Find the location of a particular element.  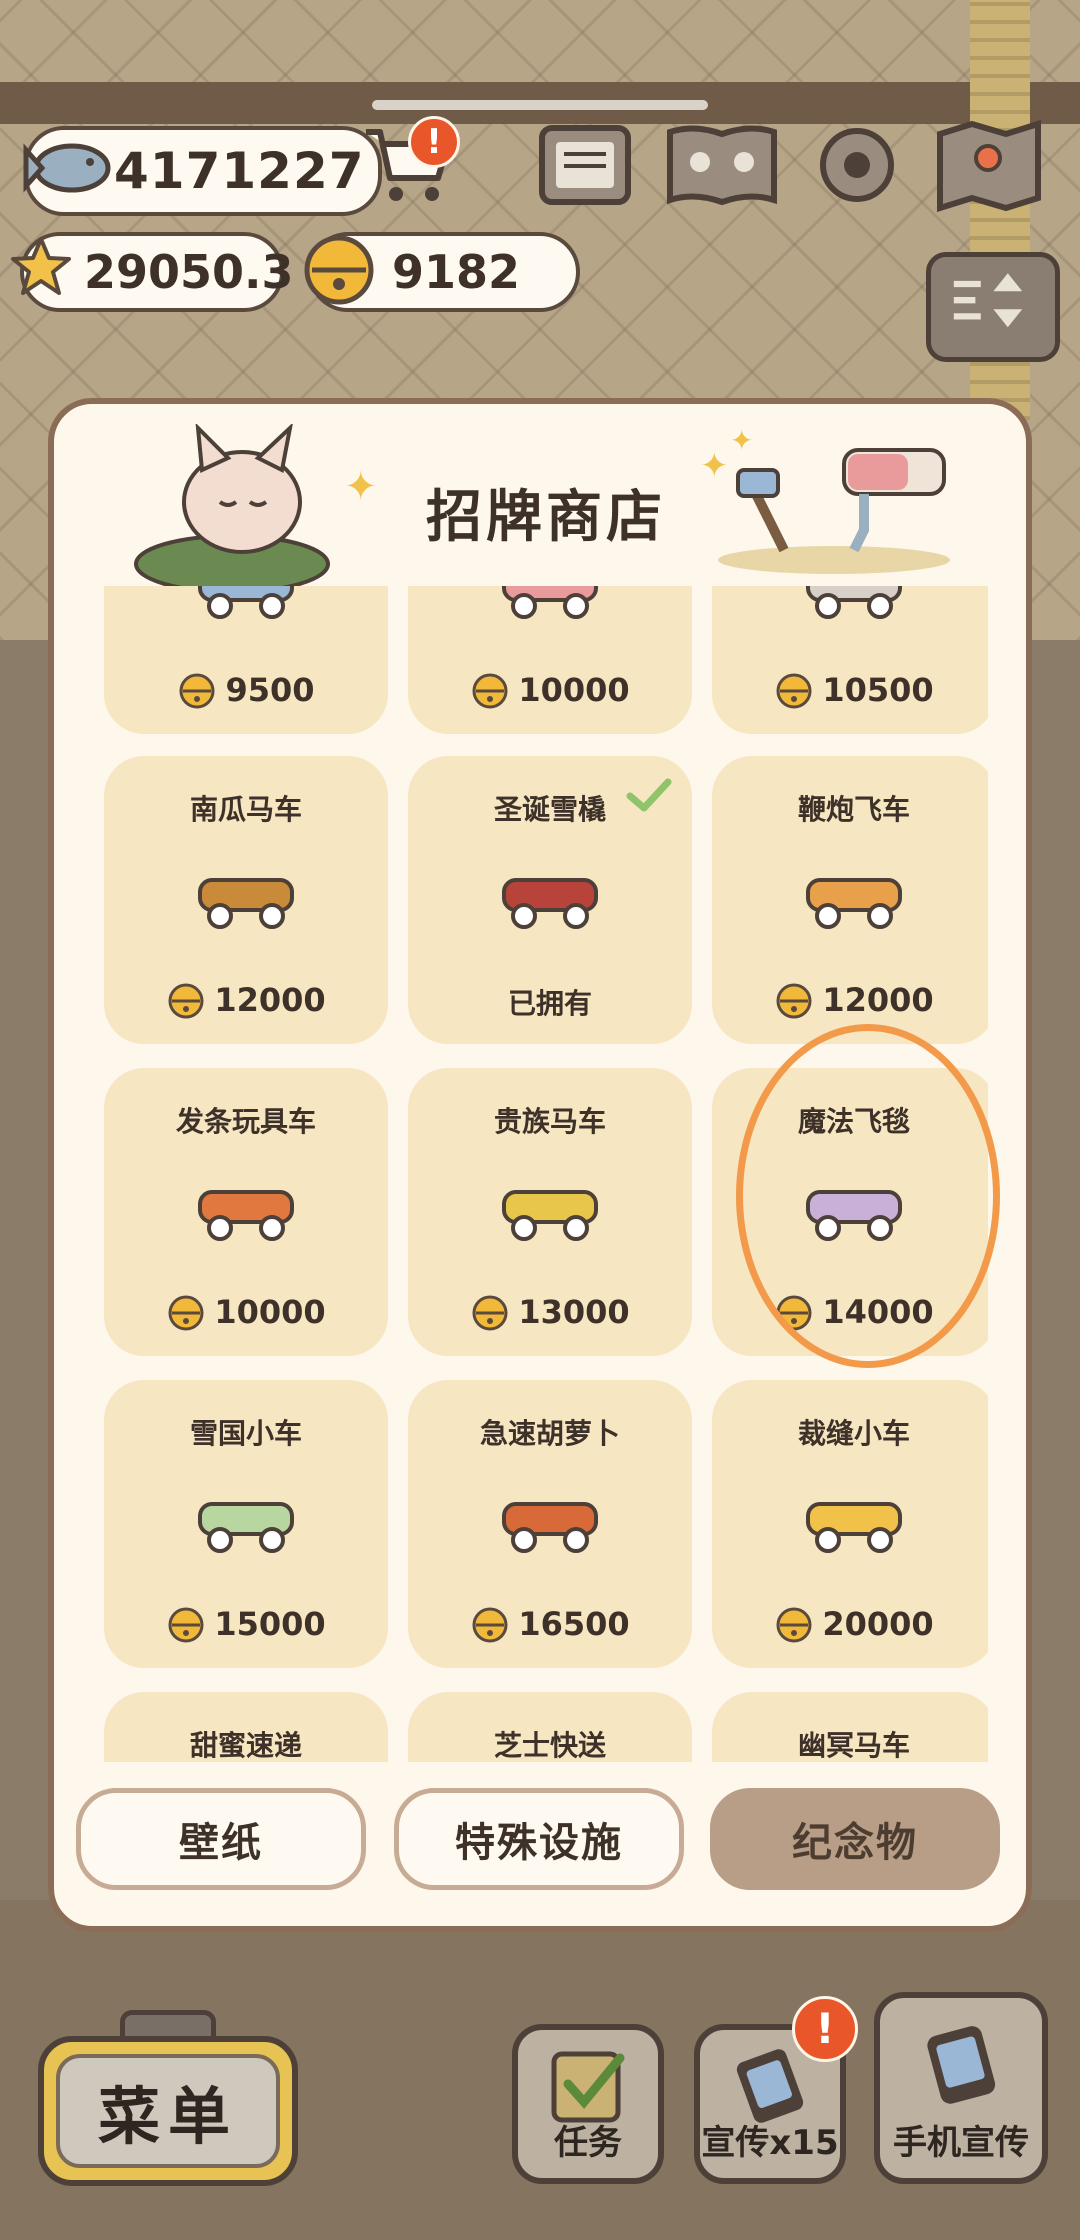

item-name: 南瓜马车 is located at coordinates (245, 809).